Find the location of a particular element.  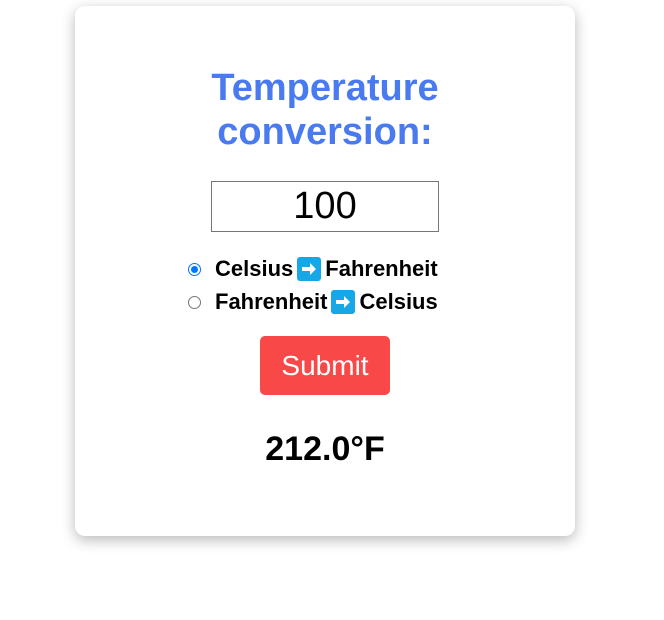

option-from-label: Fahrenheit is located at coordinates (271, 301).